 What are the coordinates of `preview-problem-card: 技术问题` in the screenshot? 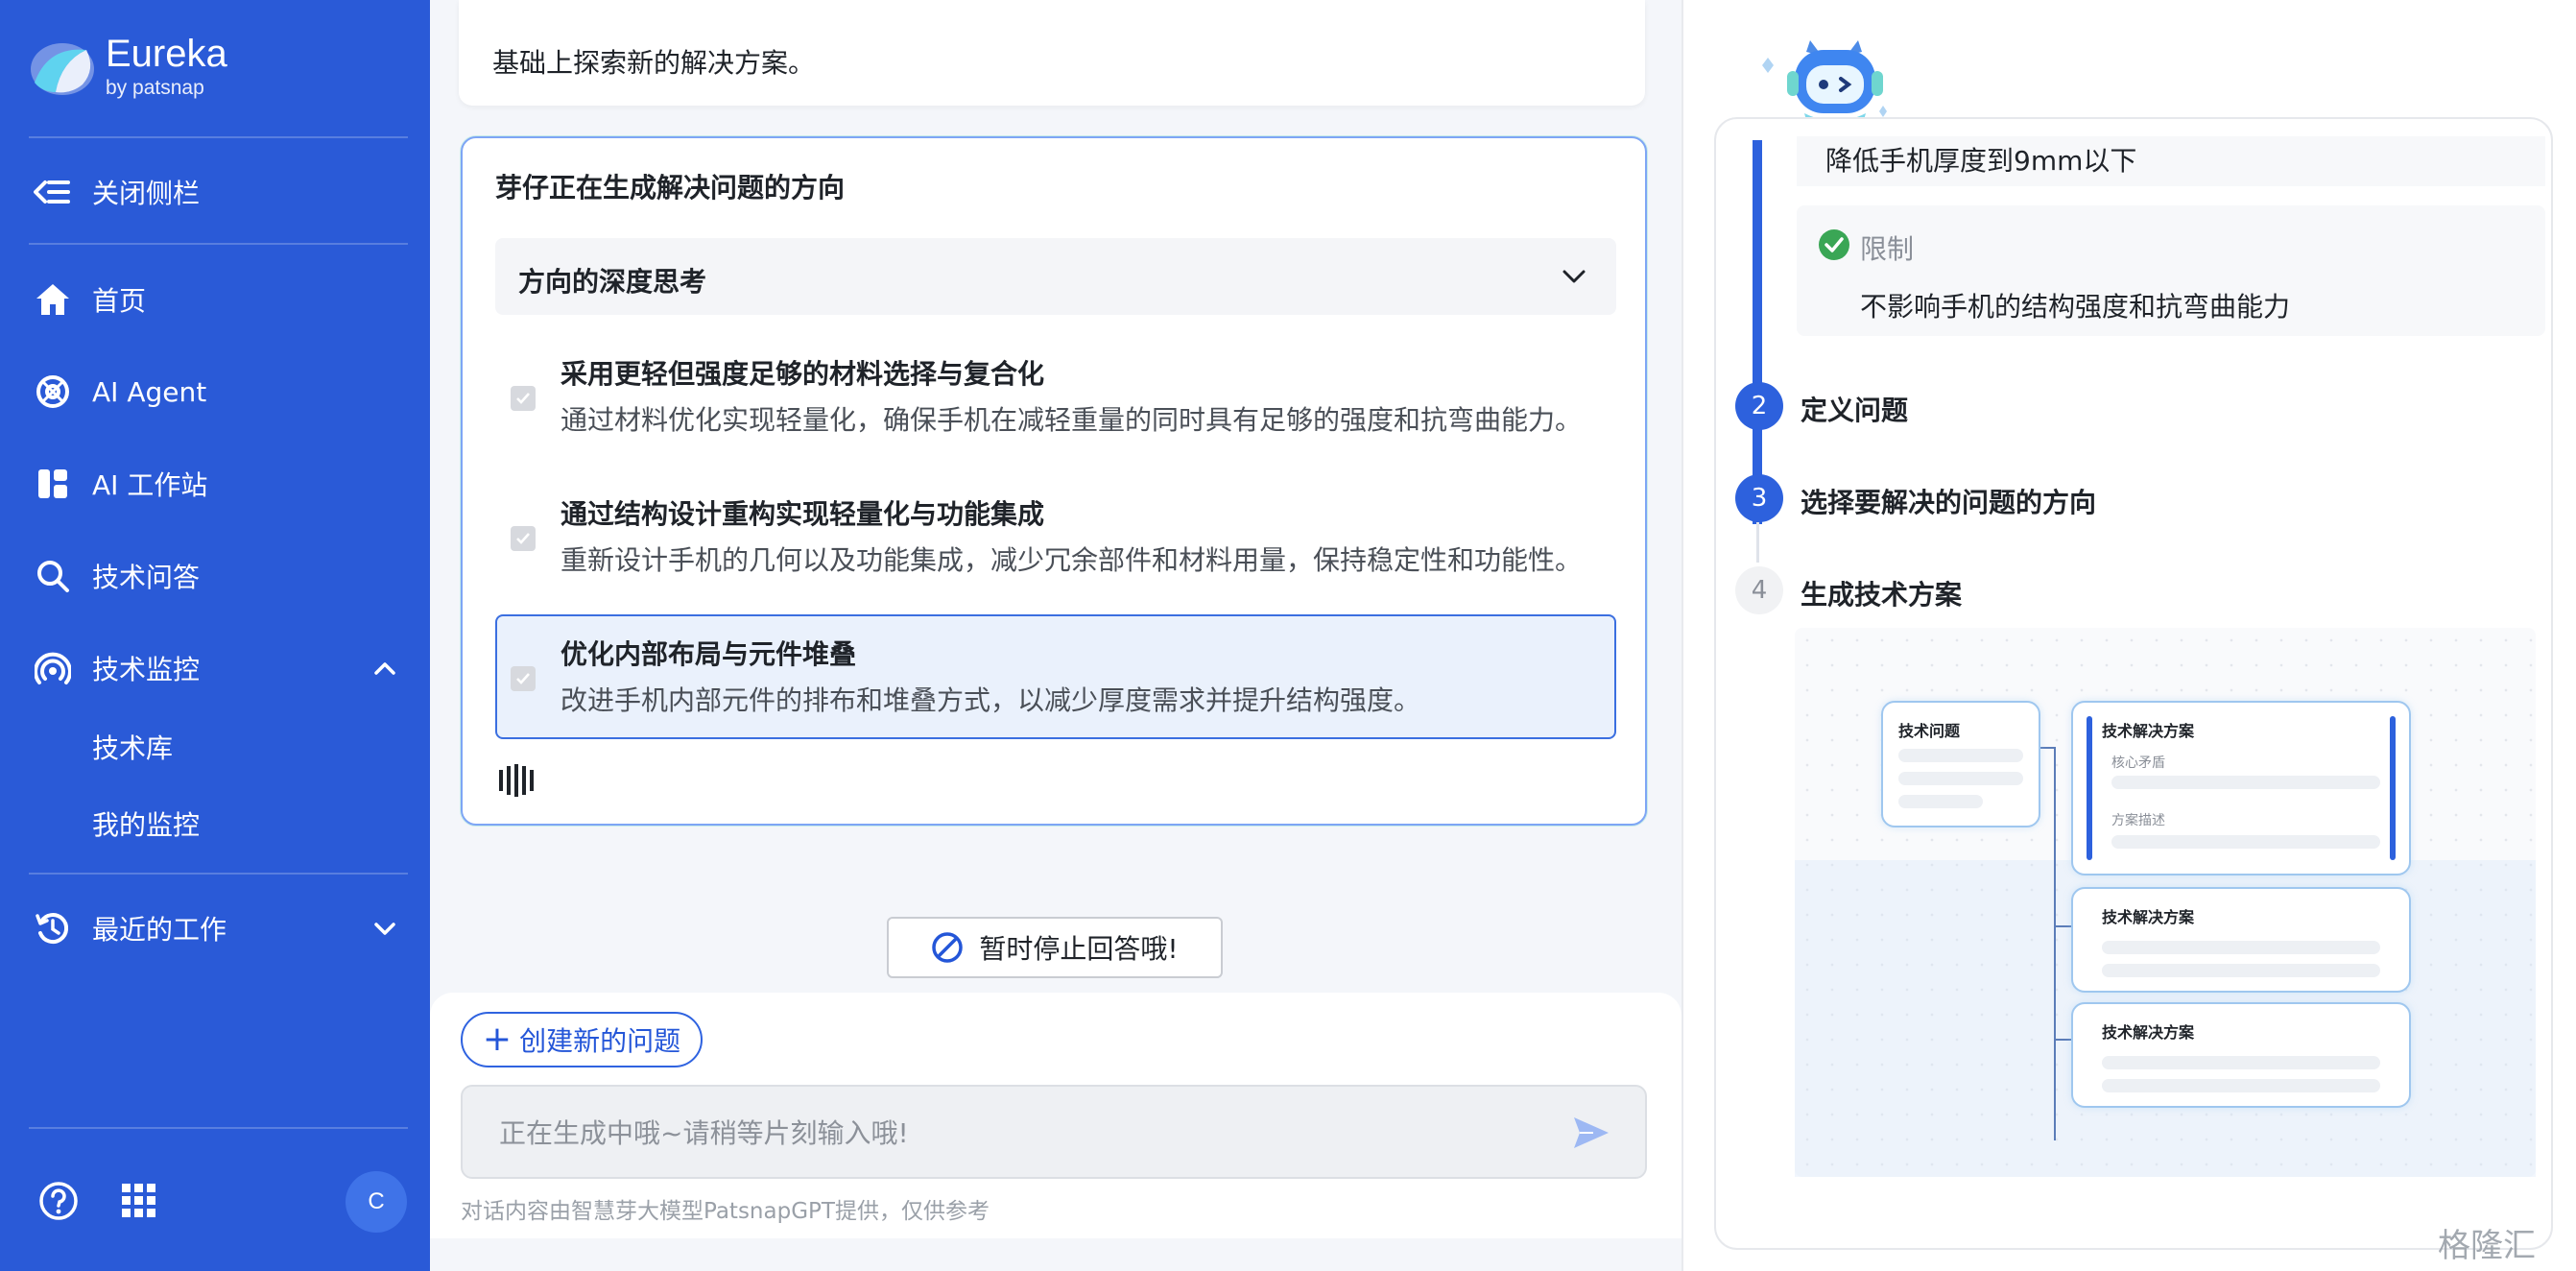 It's located at (1960, 764).